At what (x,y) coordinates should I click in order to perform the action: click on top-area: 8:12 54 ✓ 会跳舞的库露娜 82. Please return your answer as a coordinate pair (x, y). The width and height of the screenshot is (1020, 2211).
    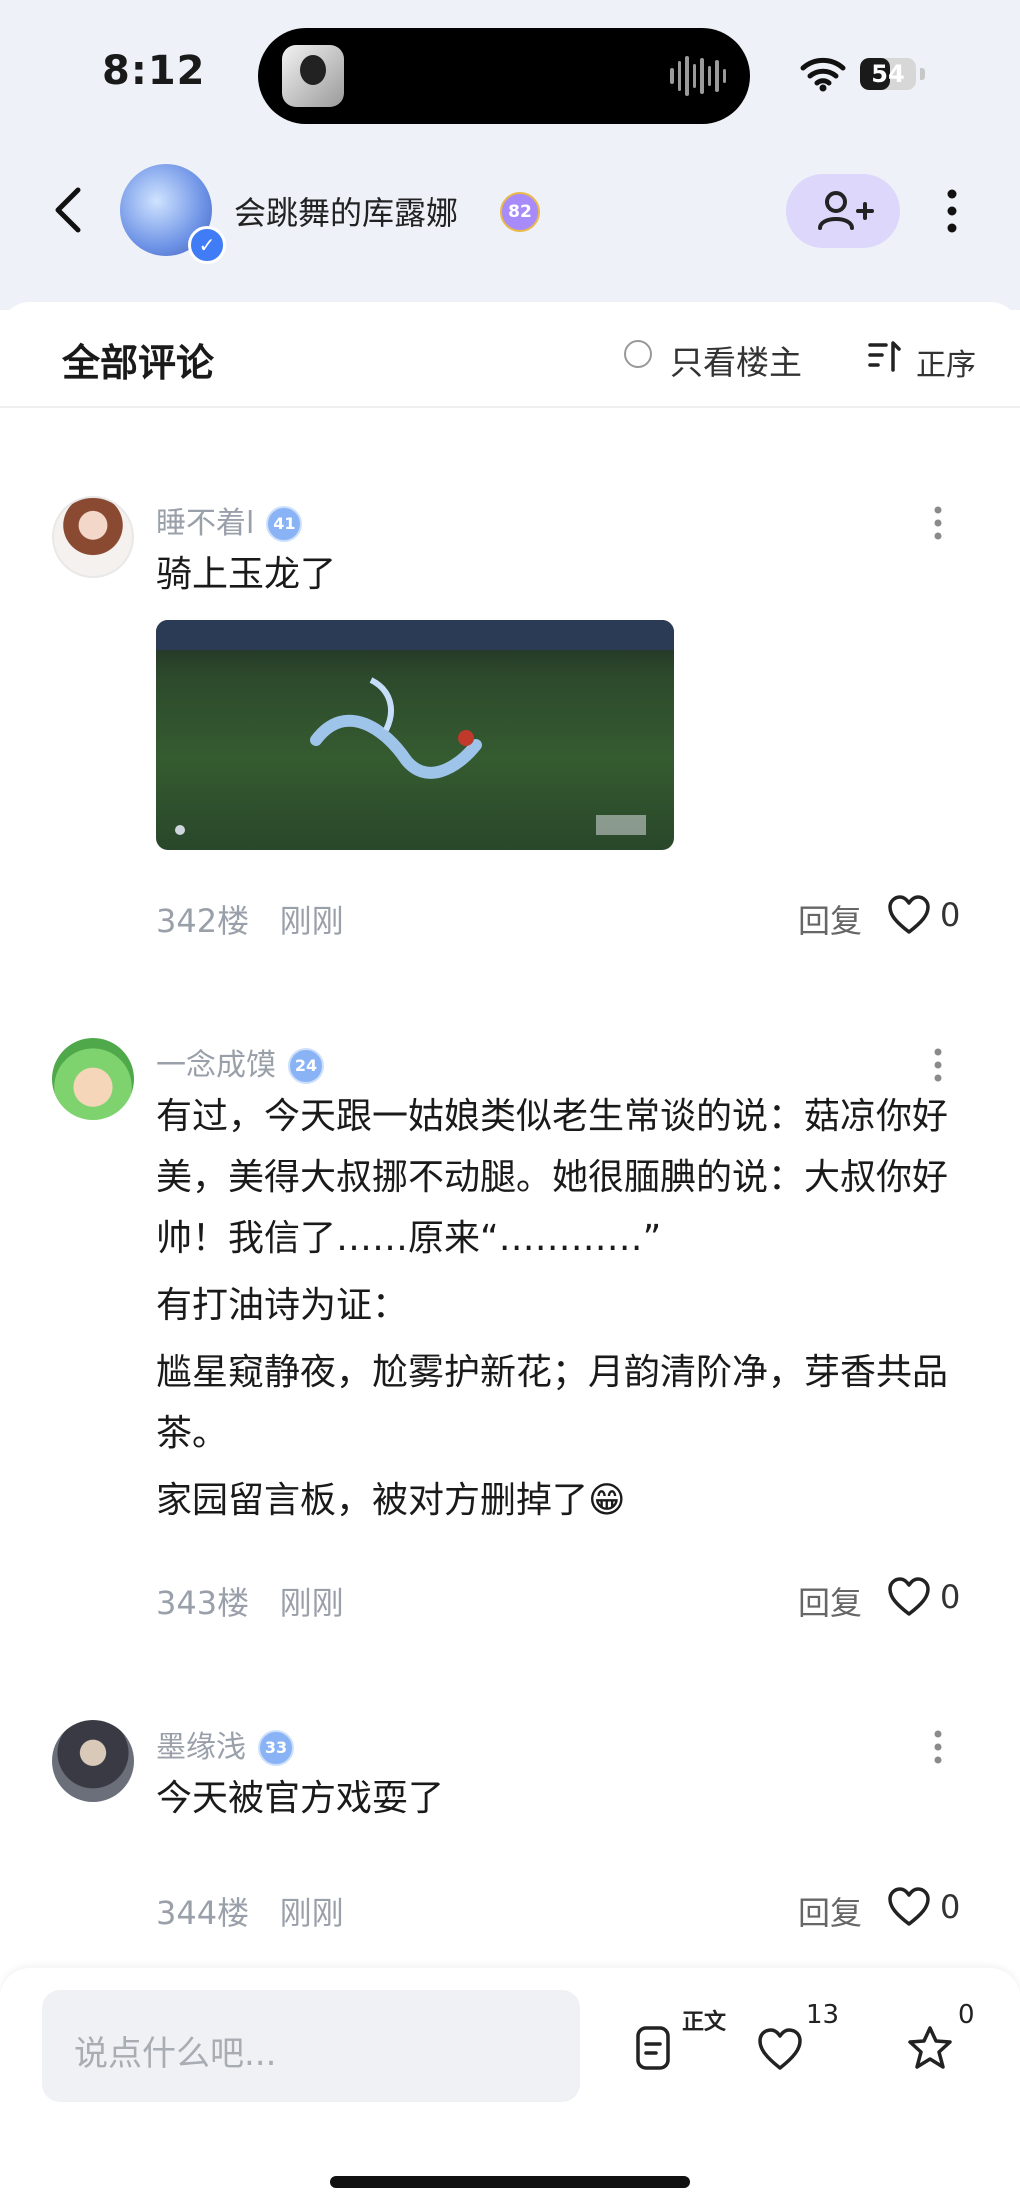
    Looking at the image, I should click on (510, 155).